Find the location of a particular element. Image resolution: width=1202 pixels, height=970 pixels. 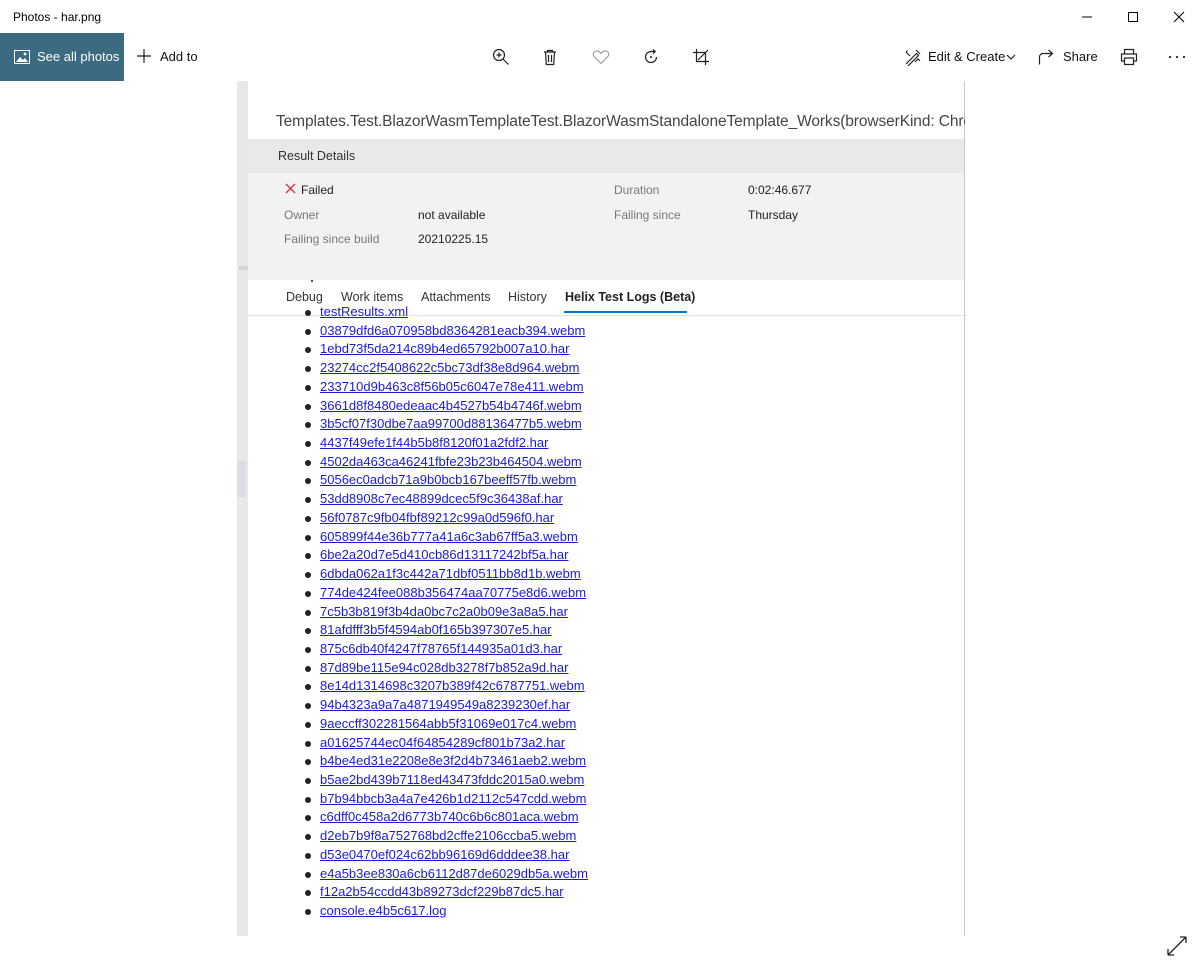

strip-mark is located at coordinates (241, 479).